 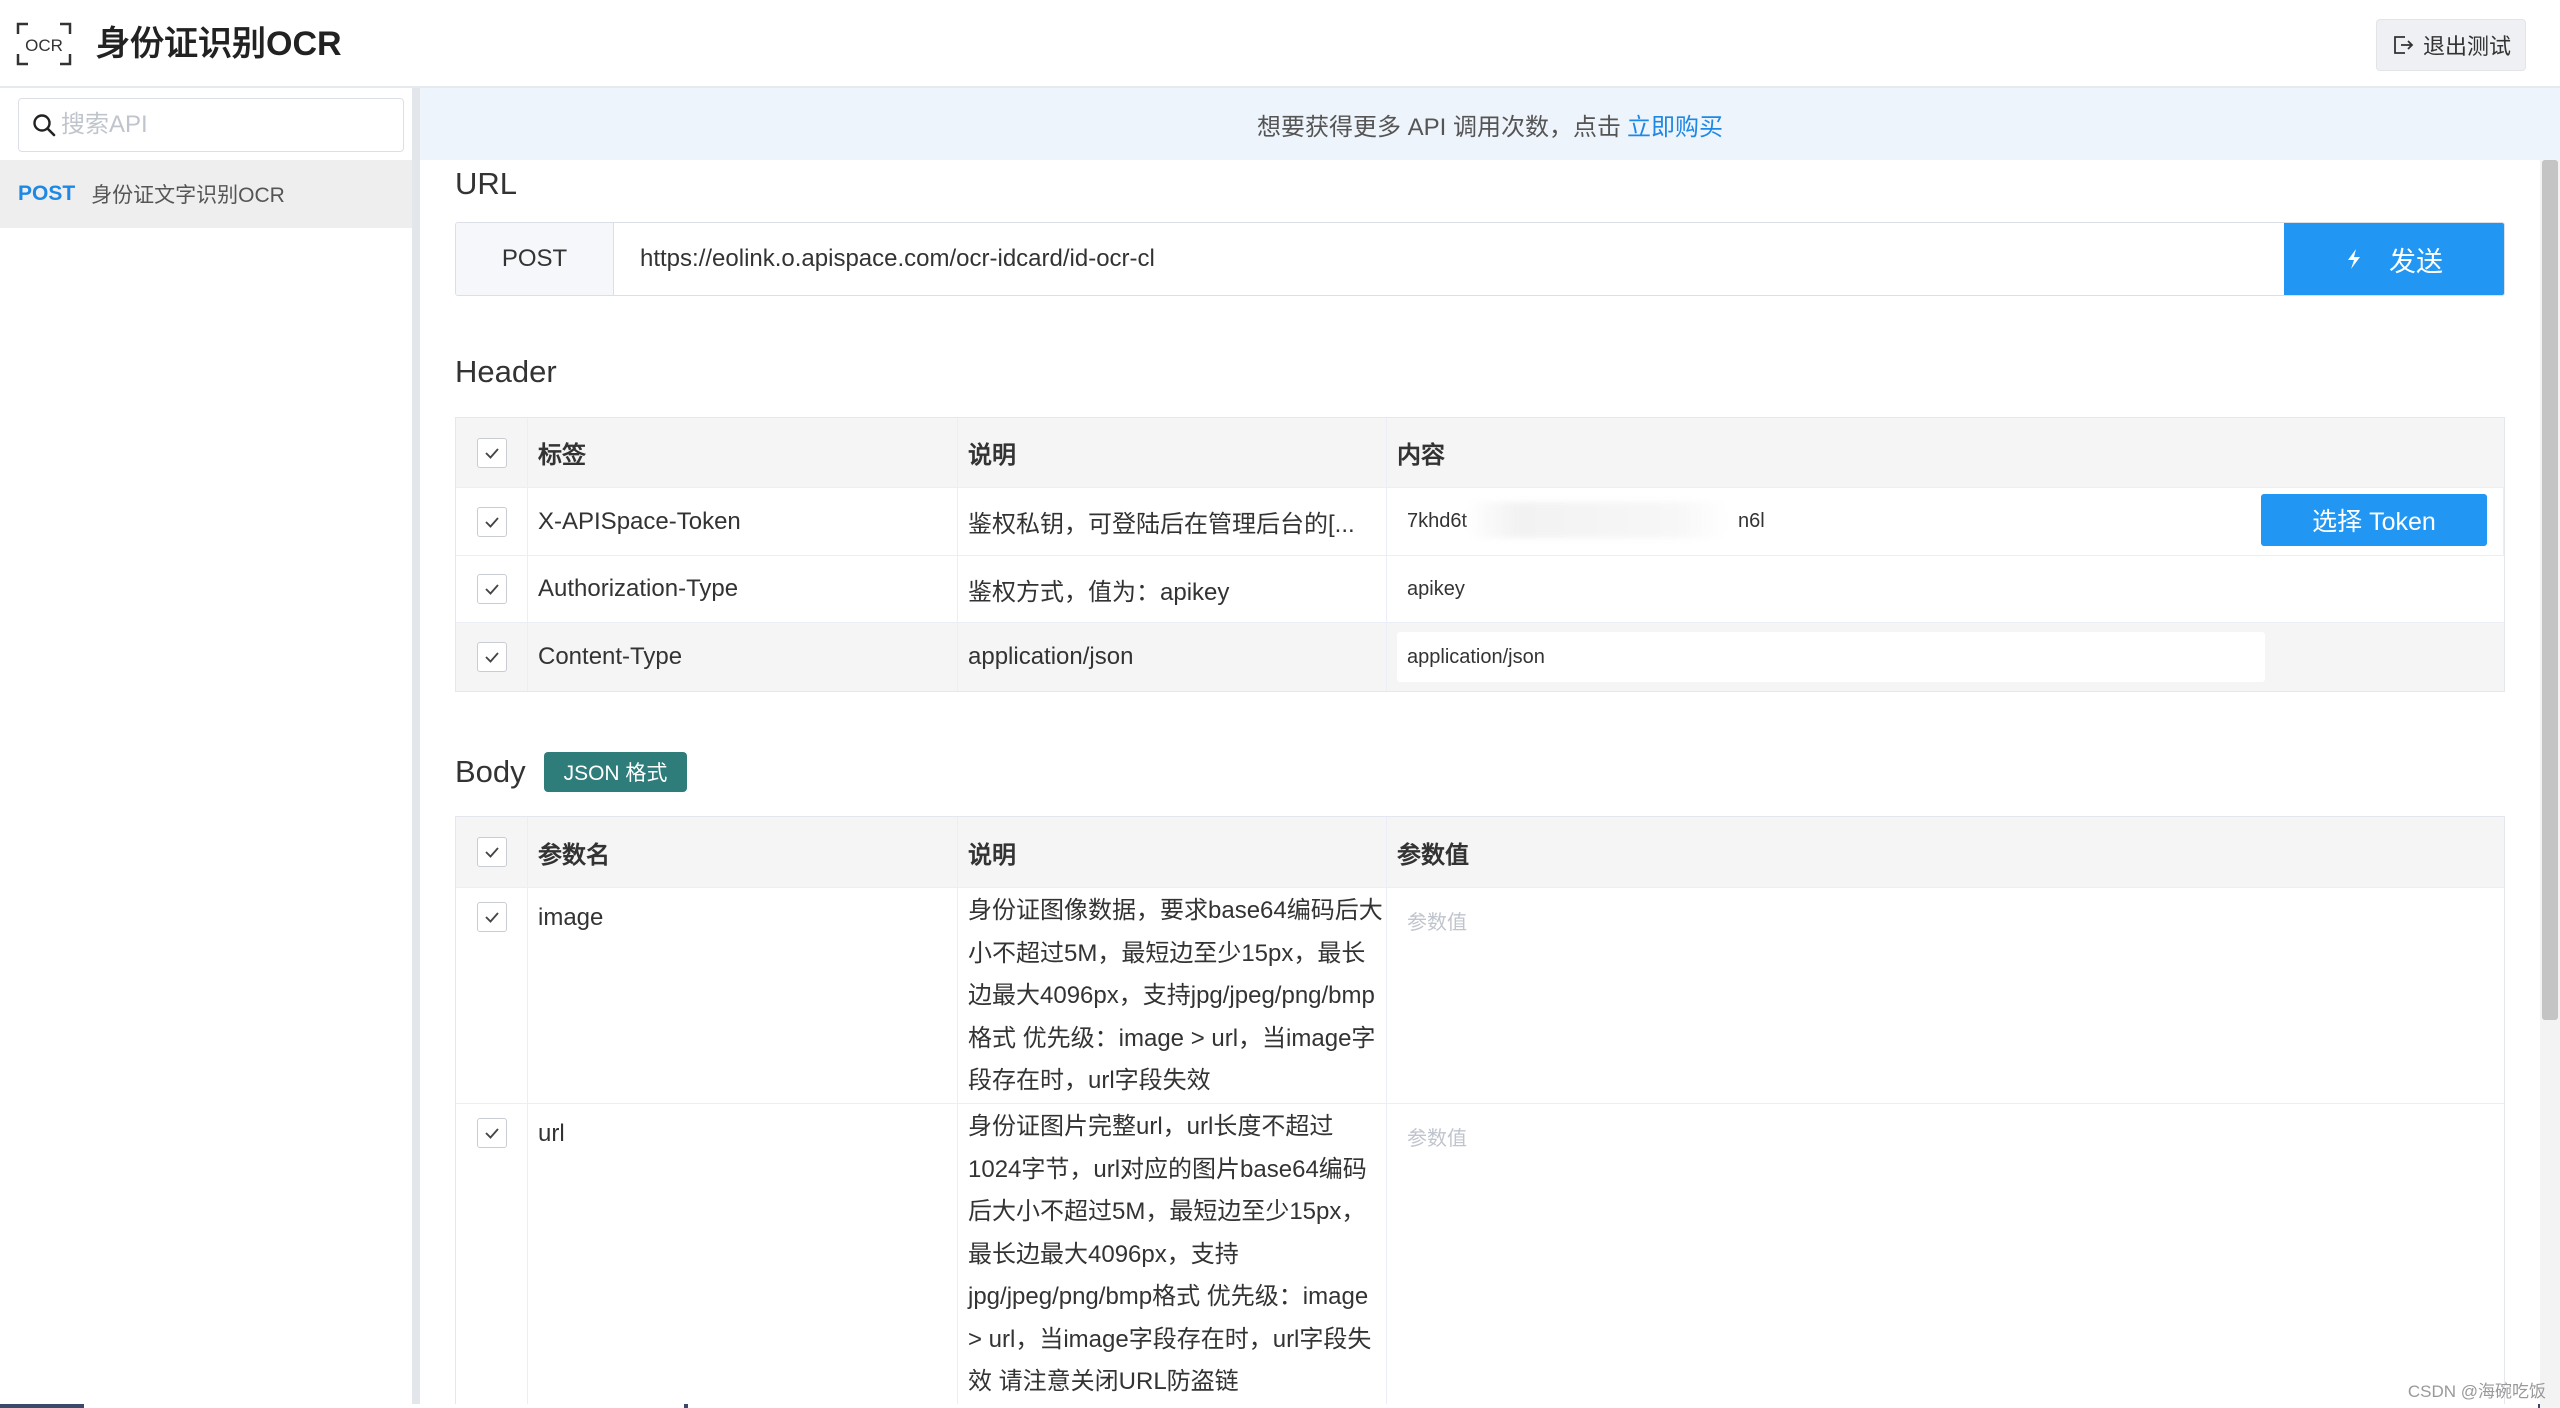 I want to click on notice-banner: 想要获得更多 API 调用次数，点击 立即购买, so click(x=1490, y=124).